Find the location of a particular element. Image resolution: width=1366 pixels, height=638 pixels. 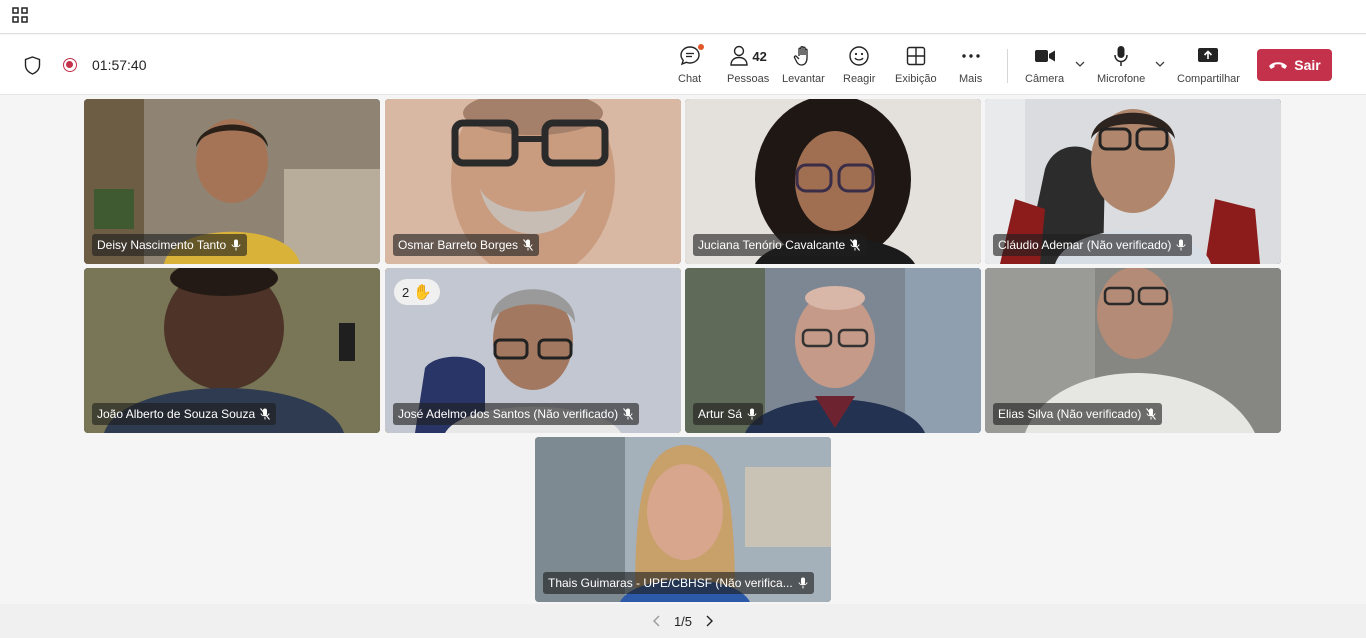

participant-name-tag: Elias Silva (Não verificado) is located at coordinates (1078, 414).